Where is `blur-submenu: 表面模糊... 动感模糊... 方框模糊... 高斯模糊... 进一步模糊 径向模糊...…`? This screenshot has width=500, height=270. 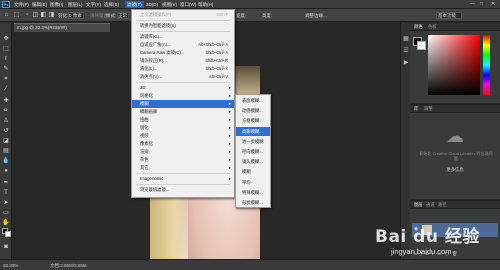
blur-submenu: 表面模糊... 动感模糊... 方框模糊... 高斯模糊... 进一步模糊 径向模糊...… is located at coordinates (253, 151).